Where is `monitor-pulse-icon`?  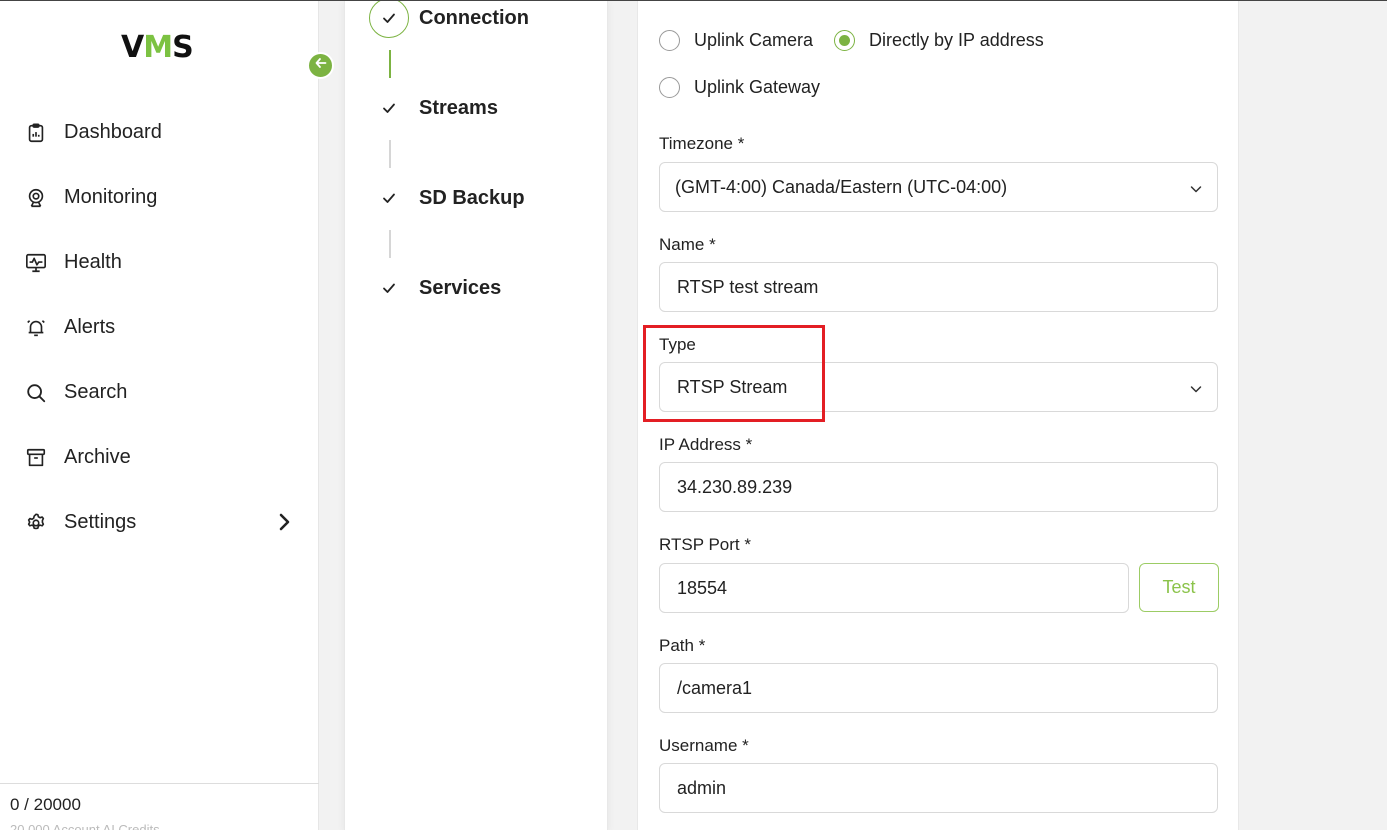
monitor-pulse-icon is located at coordinates (36, 263).